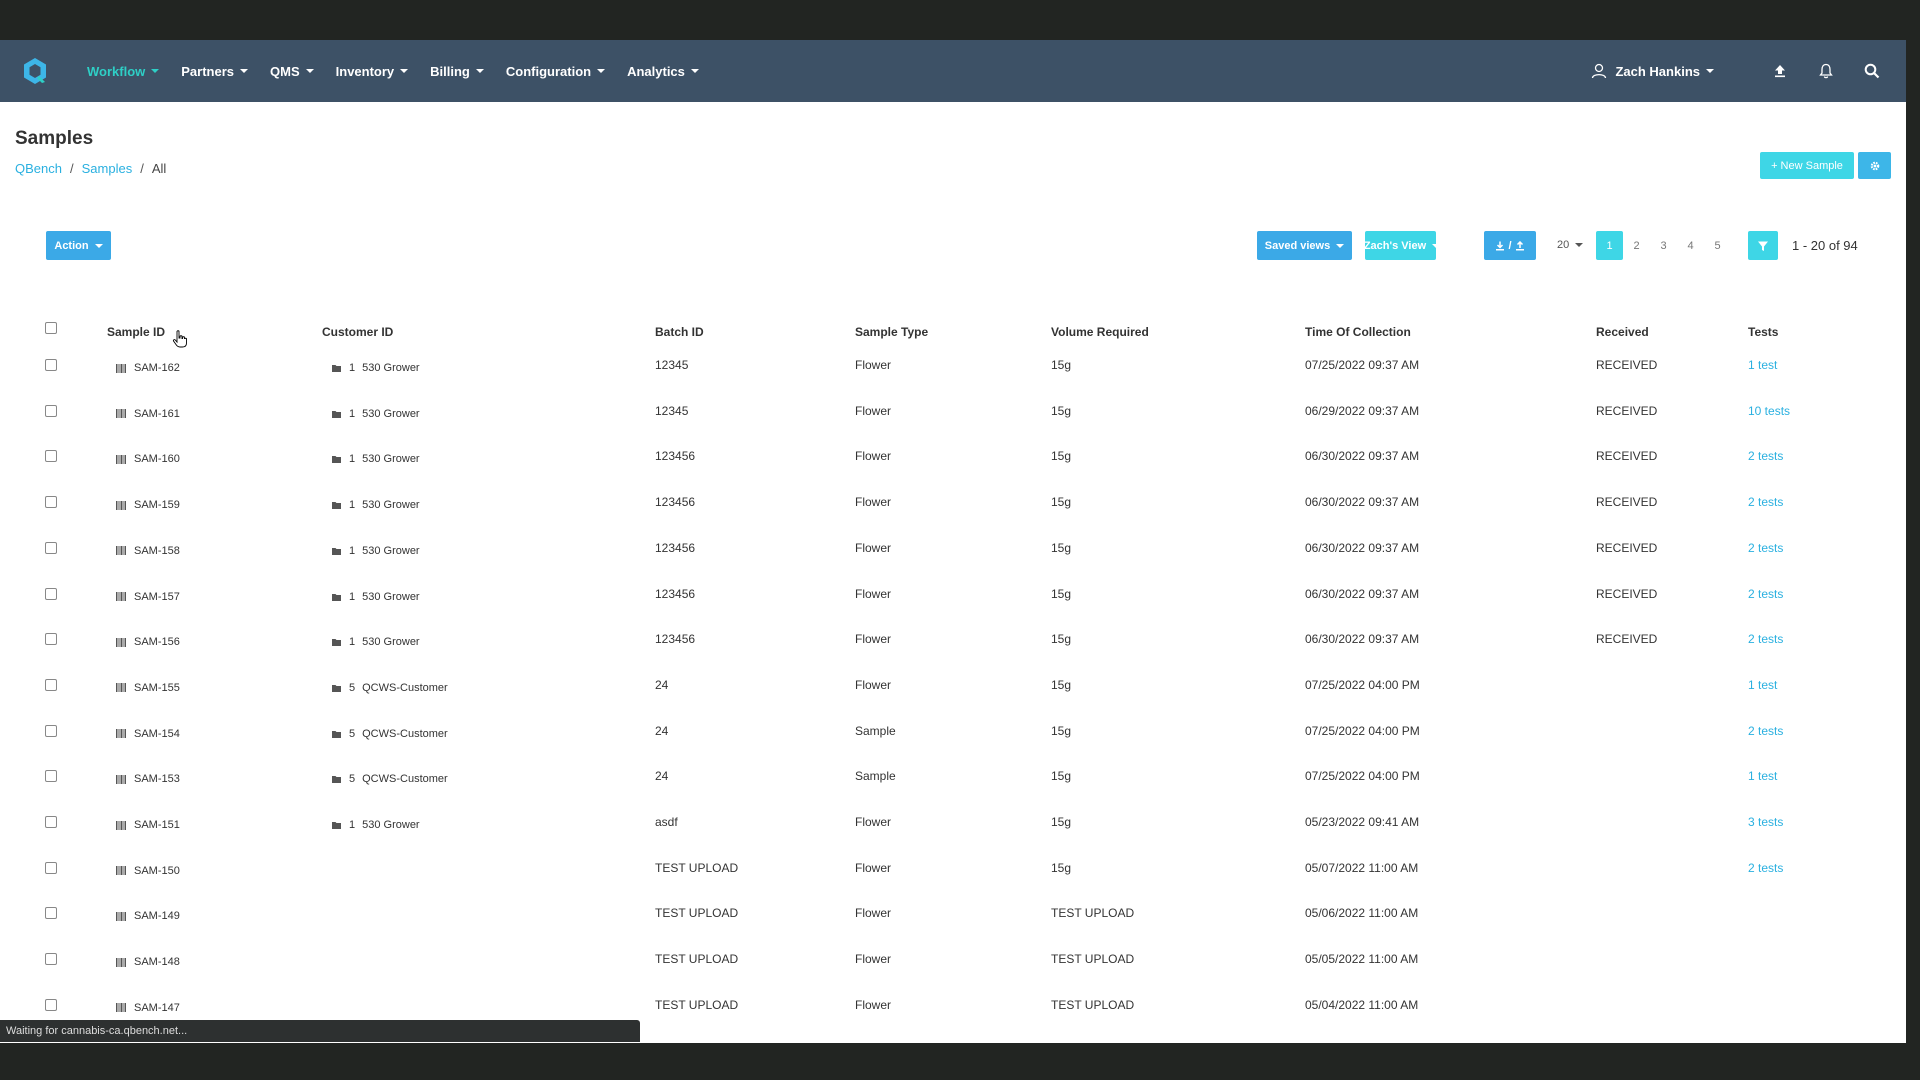 The width and height of the screenshot is (1920, 1080). What do you see at coordinates (157, 825) in the screenshot?
I see `sample-id-link: SAM-151` at bounding box center [157, 825].